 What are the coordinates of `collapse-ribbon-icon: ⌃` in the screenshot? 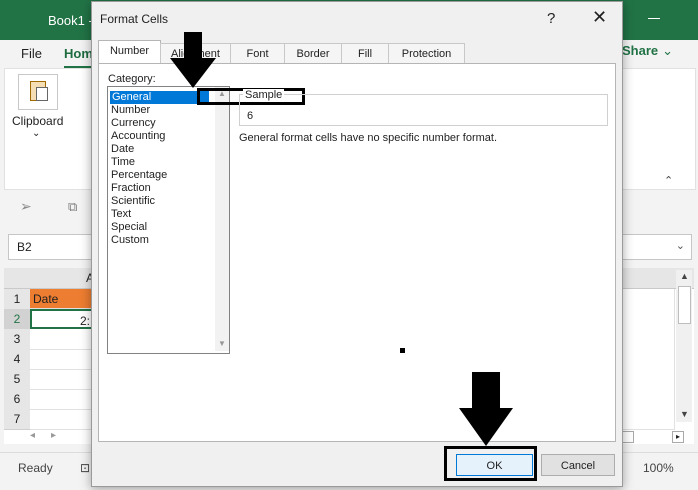 It's located at (668, 180).